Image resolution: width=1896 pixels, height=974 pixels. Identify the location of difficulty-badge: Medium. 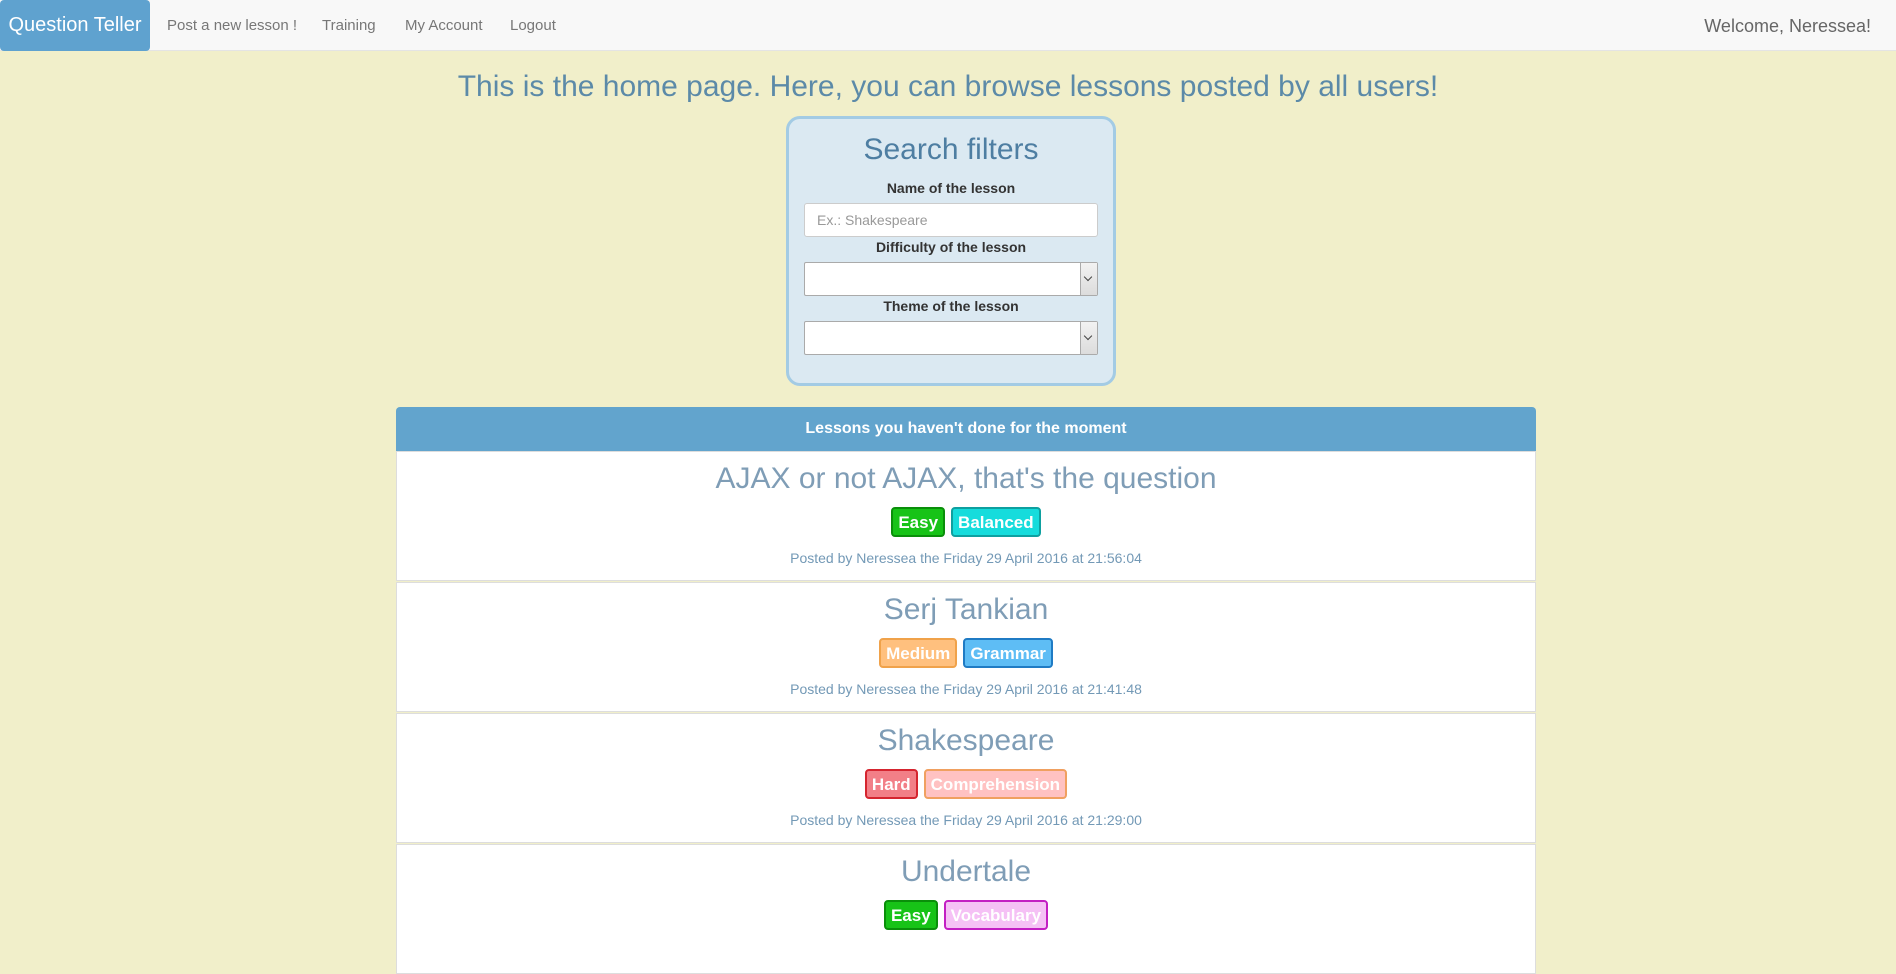
(918, 653).